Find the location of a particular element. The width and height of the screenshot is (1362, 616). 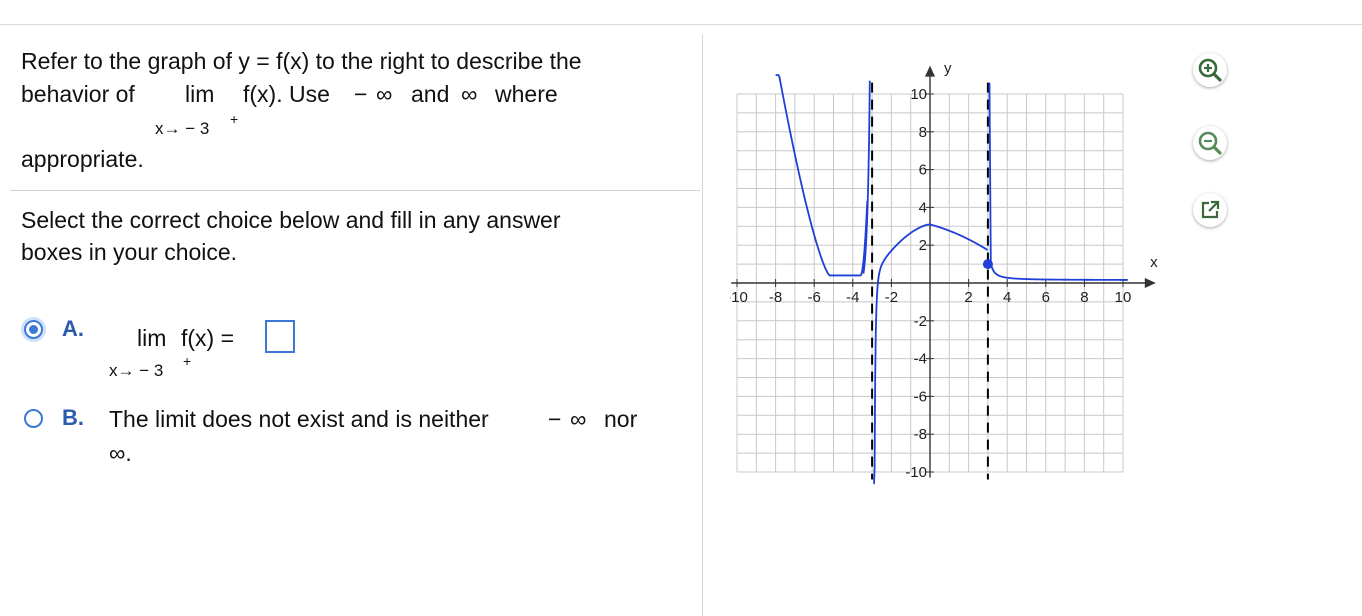

y-tick-label: -2 is located at coordinates (920, 321).